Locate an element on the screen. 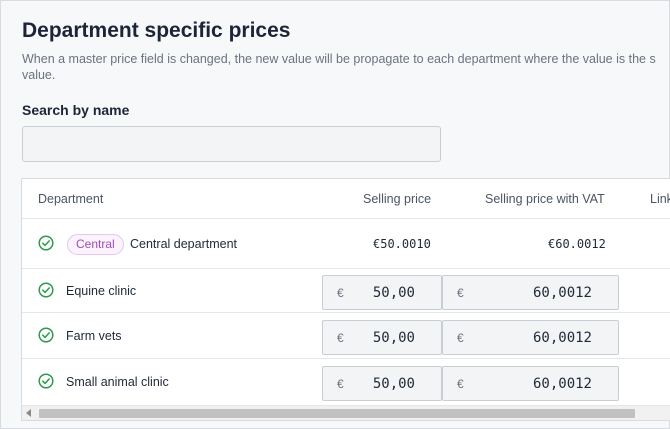 This screenshot has height=429, width=670. page-title: Department specific prices is located at coordinates (156, 30).